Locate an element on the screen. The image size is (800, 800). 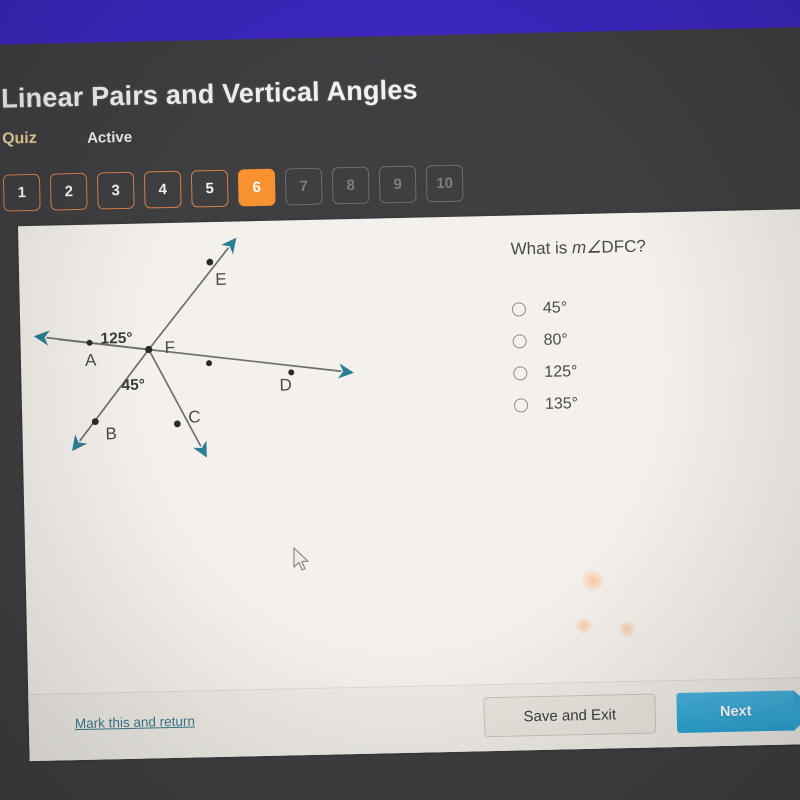
pager-item-7: 7 is located at coordinates (303, 186).